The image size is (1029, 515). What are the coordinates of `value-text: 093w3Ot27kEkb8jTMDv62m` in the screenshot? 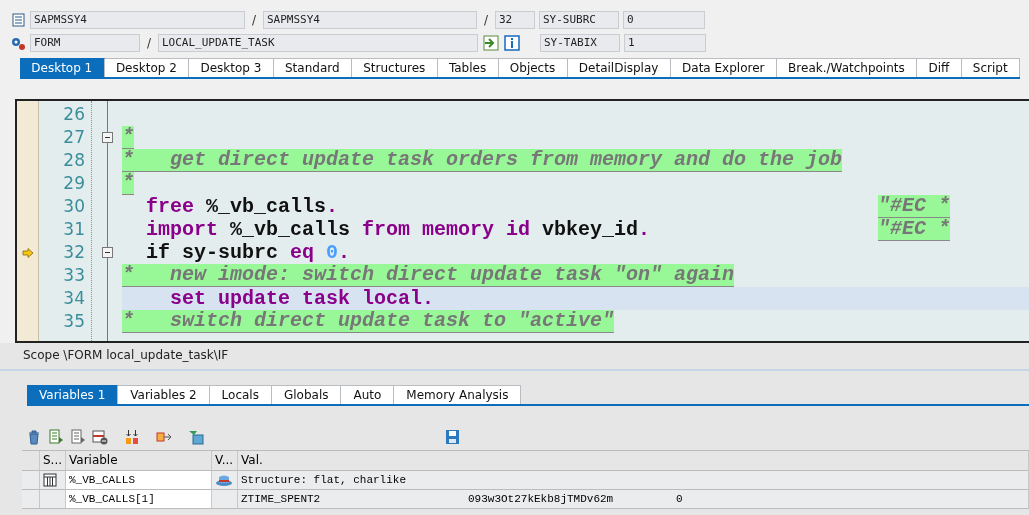 It's located at (541, 499).